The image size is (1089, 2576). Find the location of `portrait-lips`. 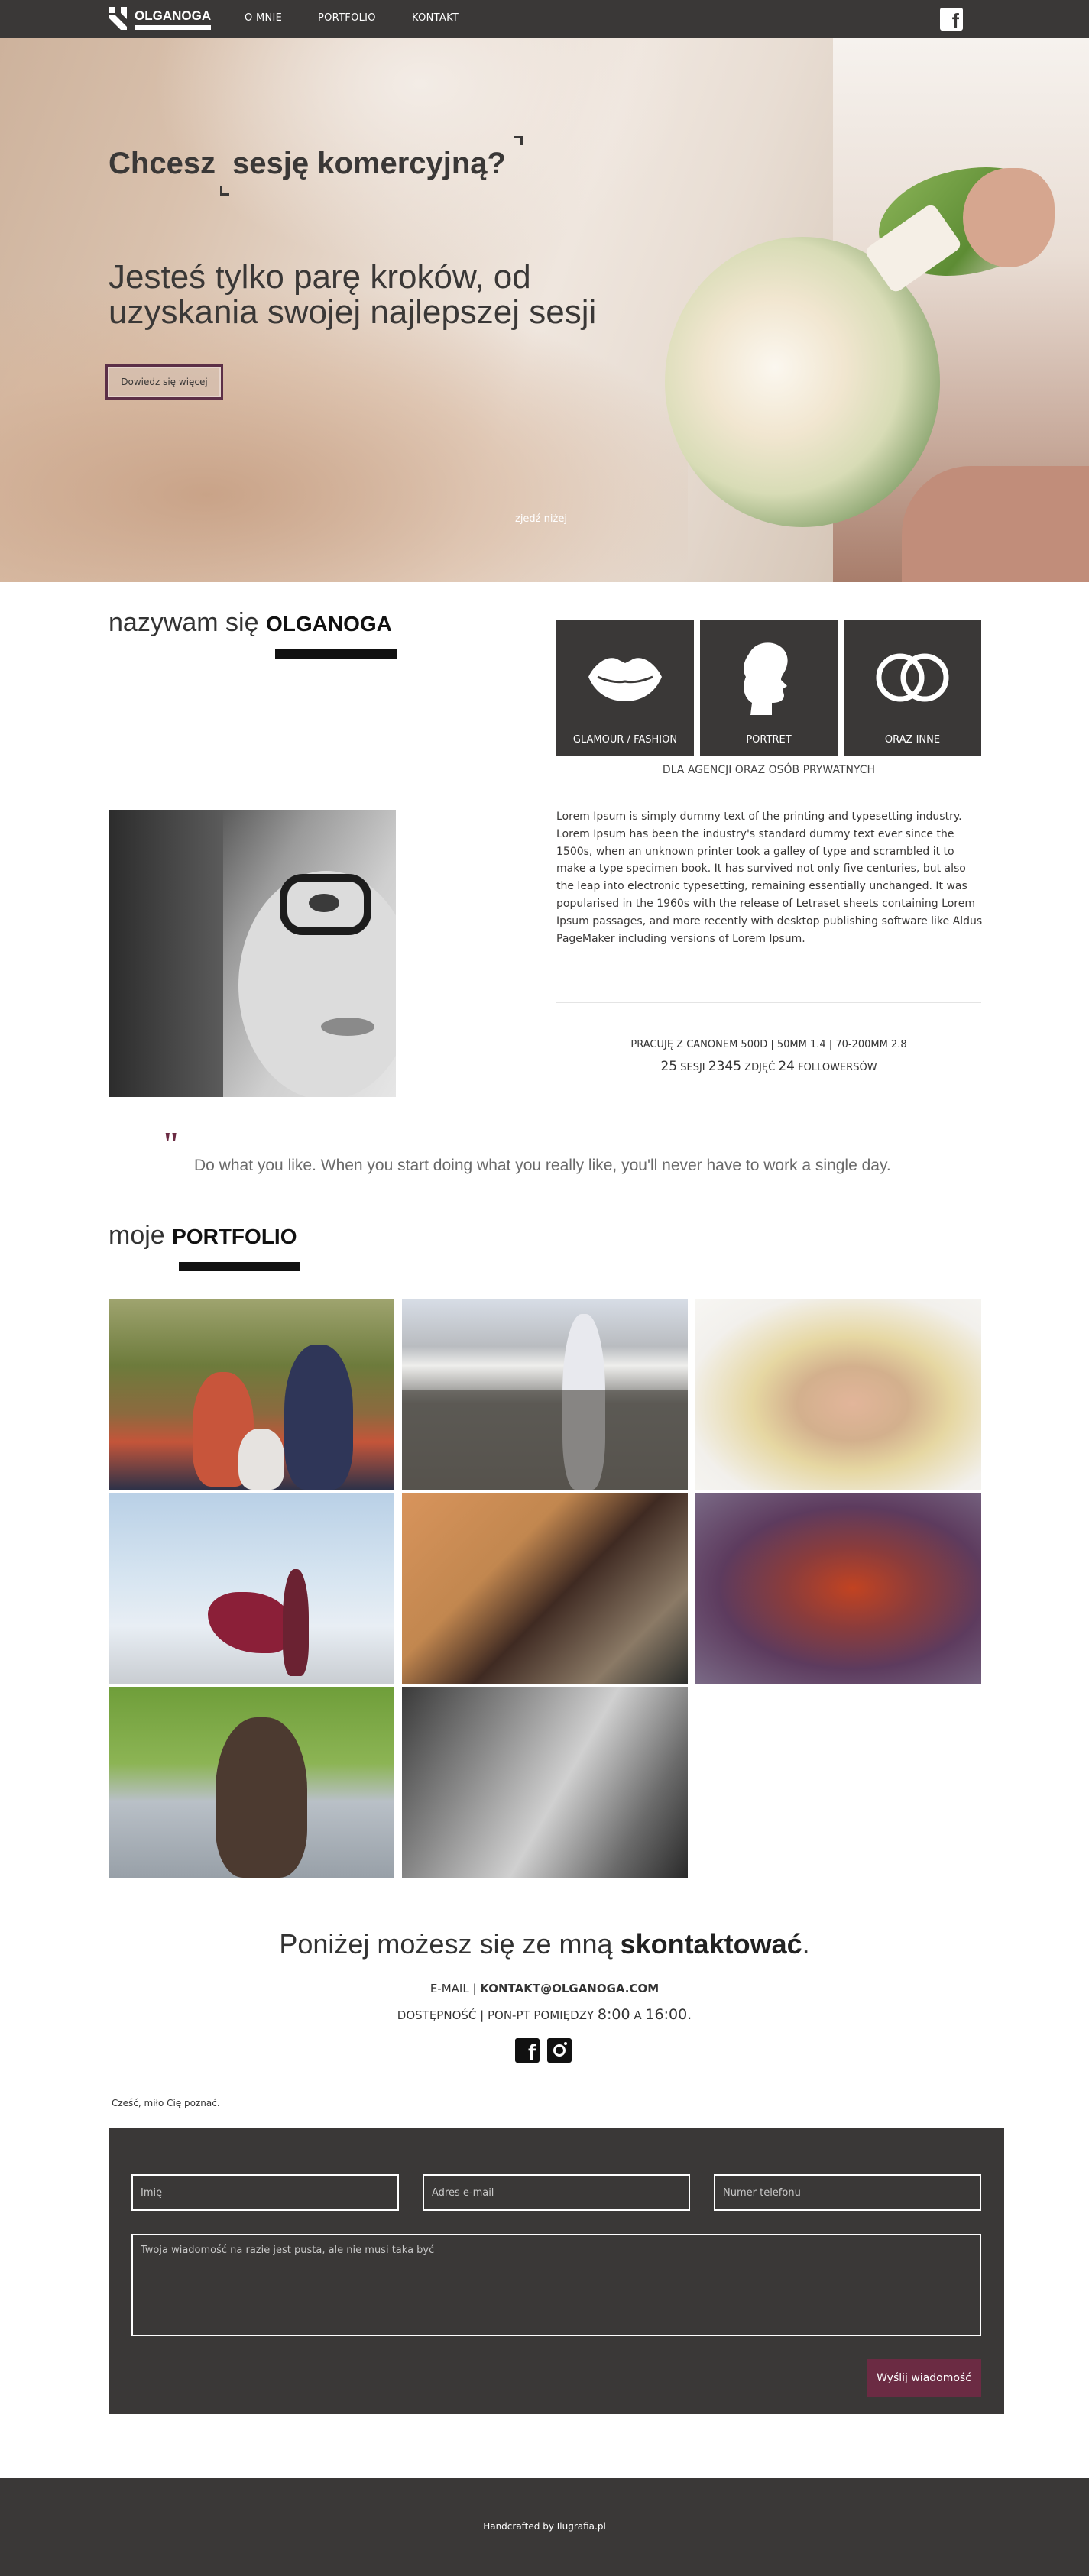

portrait-lips is located at coordinates (347, 1027).